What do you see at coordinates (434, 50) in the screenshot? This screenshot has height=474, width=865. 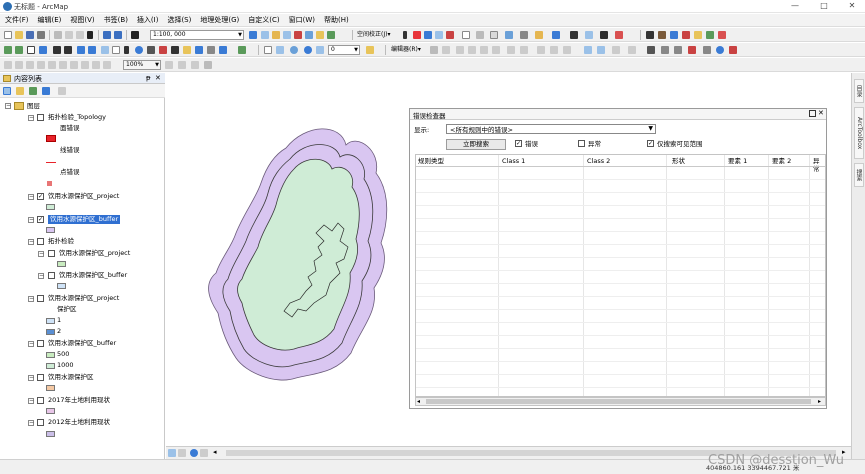 I see `edit-tool-icon` at bounding box center [434, 50].